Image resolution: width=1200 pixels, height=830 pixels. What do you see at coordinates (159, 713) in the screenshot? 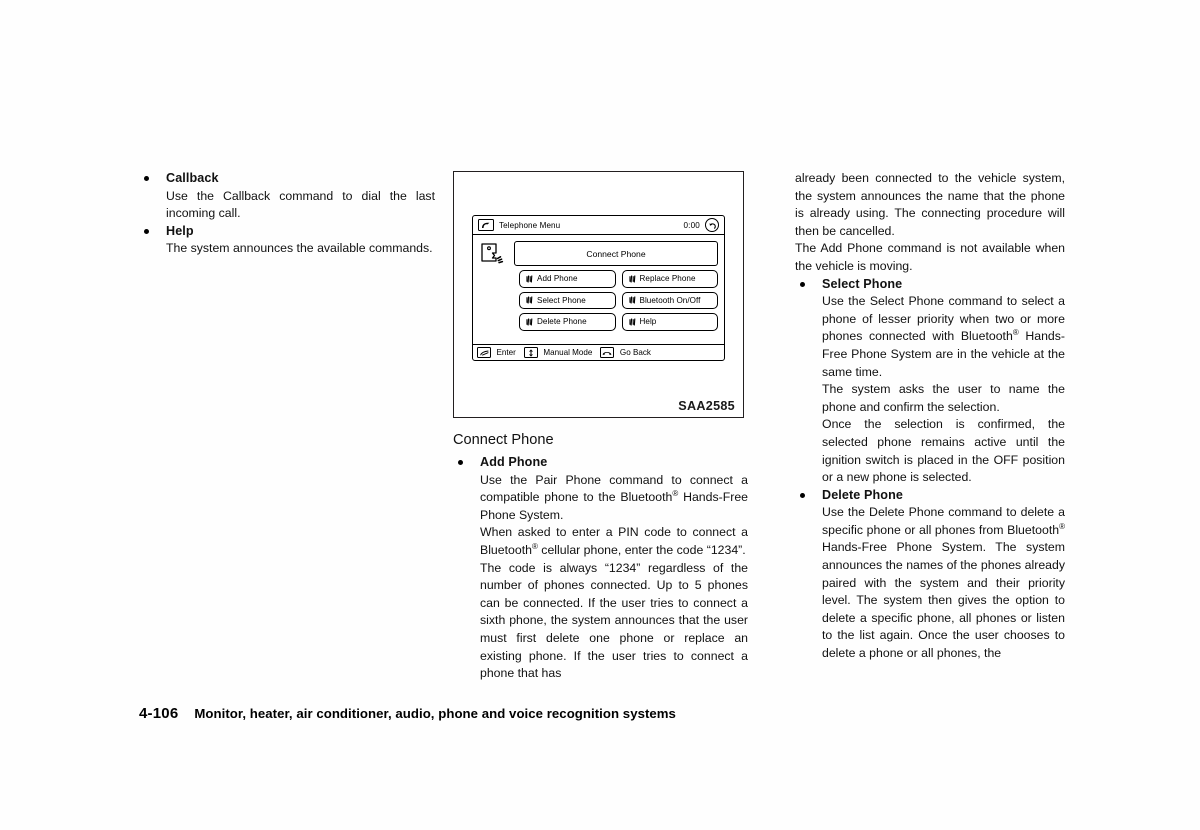
I see `page-number: 4-106` at bounding box center [159, 713].